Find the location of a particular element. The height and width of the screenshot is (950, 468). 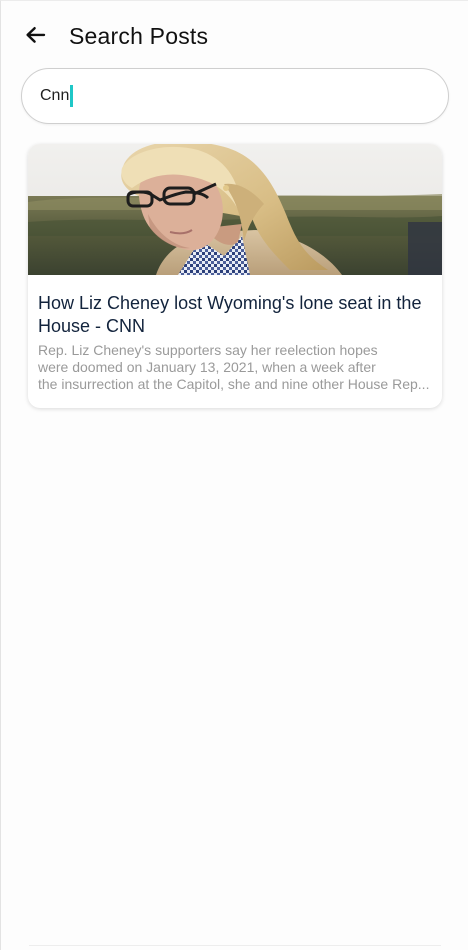

search-input-value: Cnn is located at coordinates (55, 95).